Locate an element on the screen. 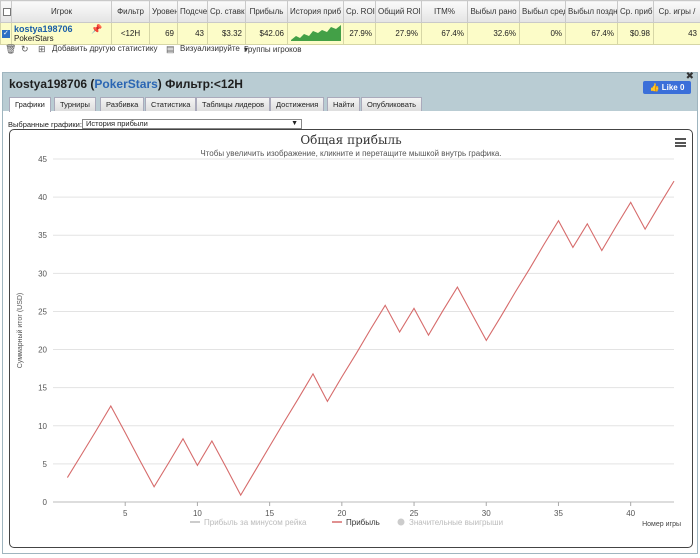 The image size is (700, 558). chevron-down-icon: ▼ is located at coordinates (294, 123).